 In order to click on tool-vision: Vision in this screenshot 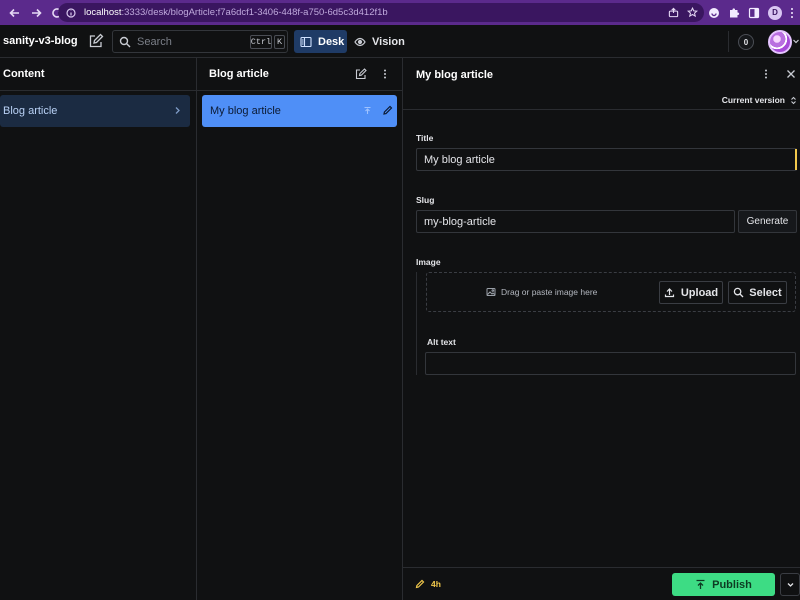, I will do `click(379, 41)`.